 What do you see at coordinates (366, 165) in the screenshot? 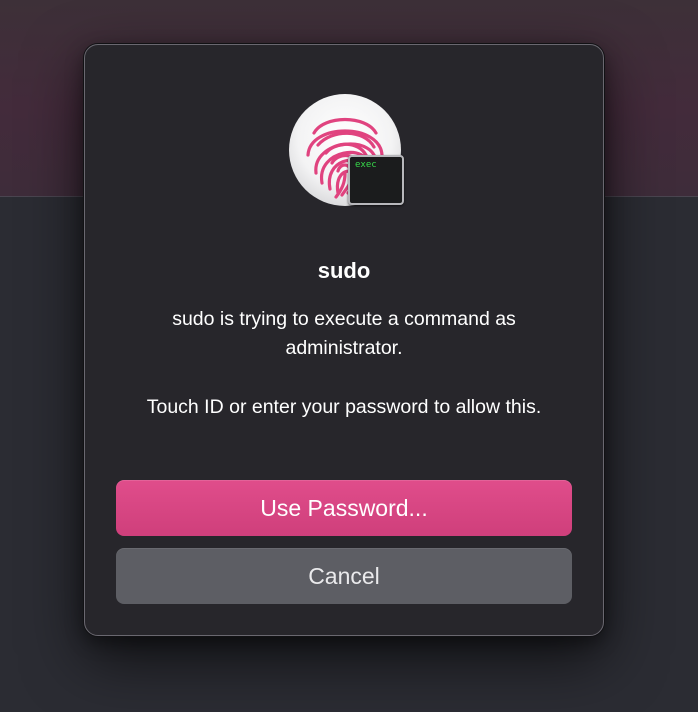
I see `terminal-badge-text: exec` at bounding box center [366, 165].